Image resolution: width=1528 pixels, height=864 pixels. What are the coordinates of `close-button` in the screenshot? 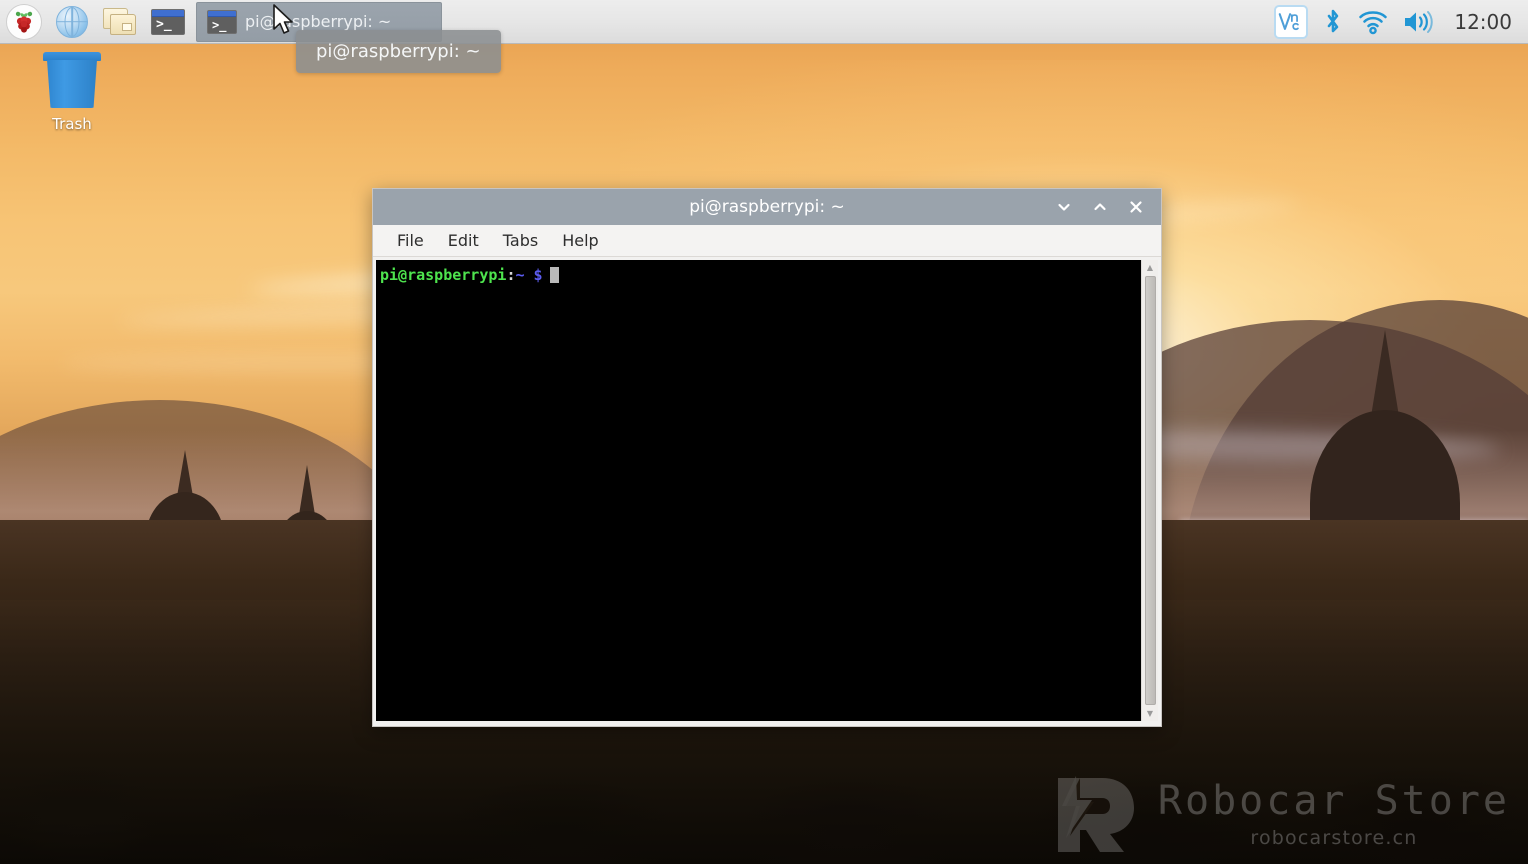 It's located at (1136, 207).